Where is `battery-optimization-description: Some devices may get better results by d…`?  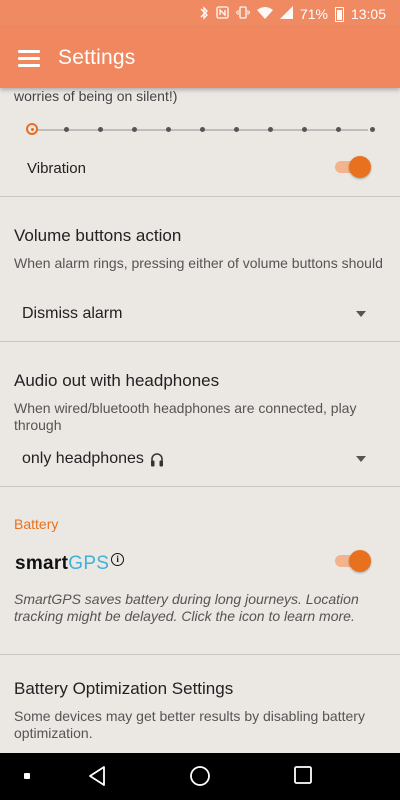 battery-optimization-description: Some devices may get better results by d… is located at coordinates (189, 724).